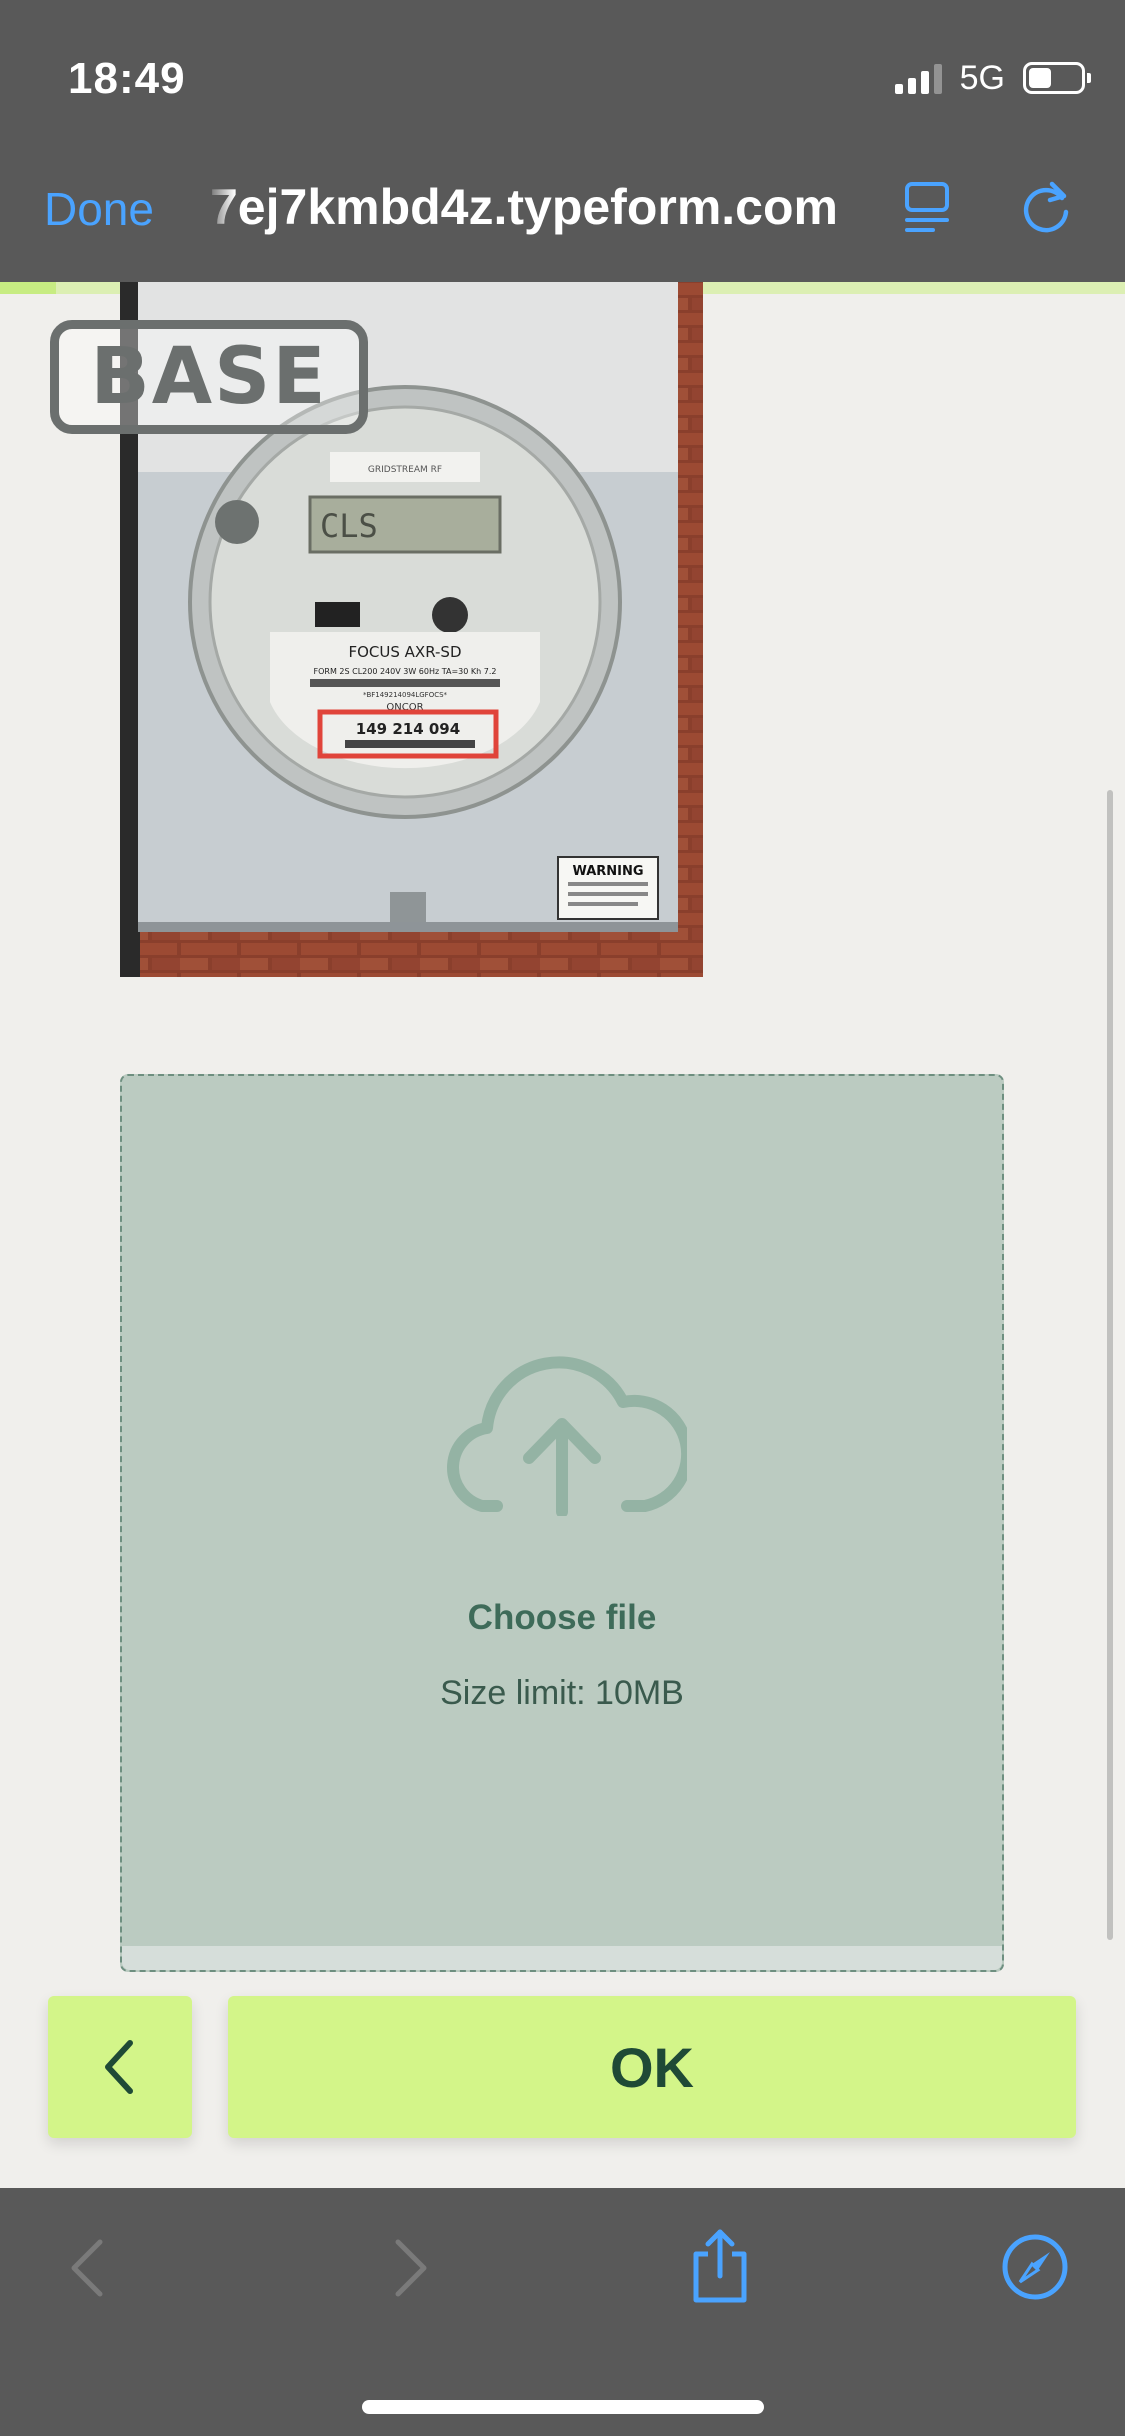 The width and height of the screenshot is (1125, 2436). What do you see at coordinates (918, 78) in the screenshot?
I see `signal-icon` at bounding box center [918, 78].